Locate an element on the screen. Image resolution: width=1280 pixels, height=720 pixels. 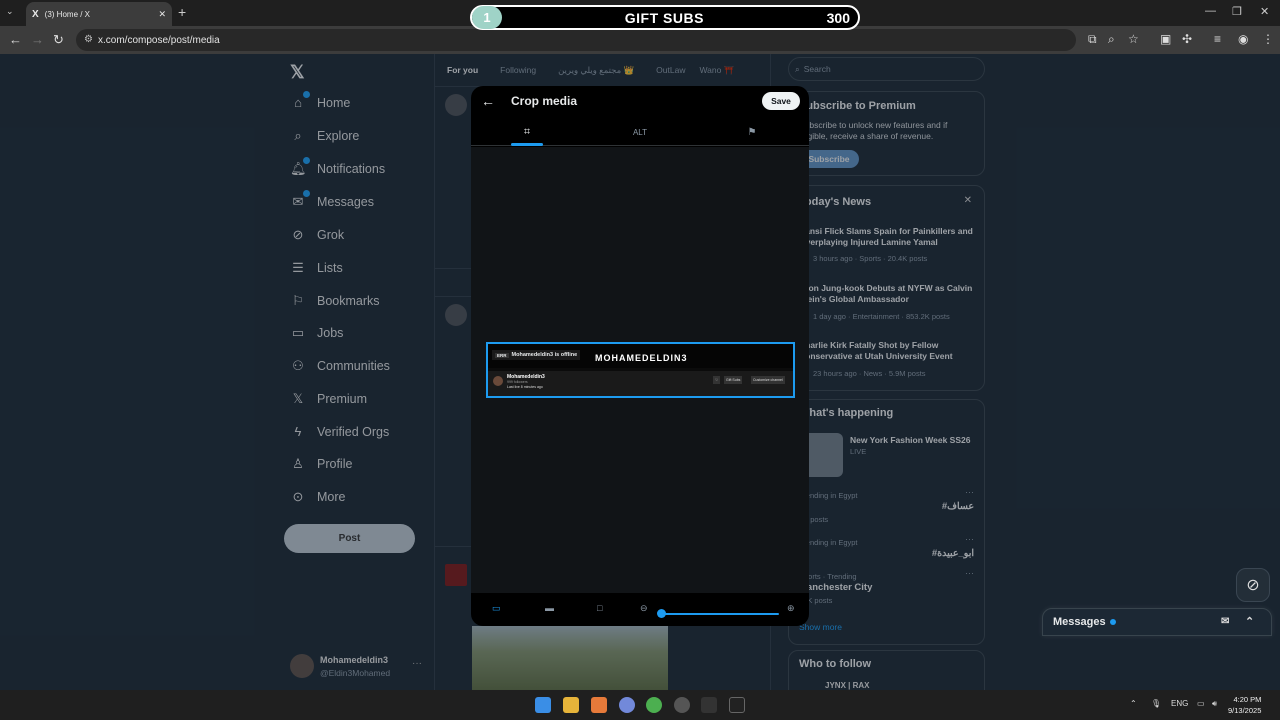
browser-menu-icon: ⋮ is located at coordinates (1268, 39).